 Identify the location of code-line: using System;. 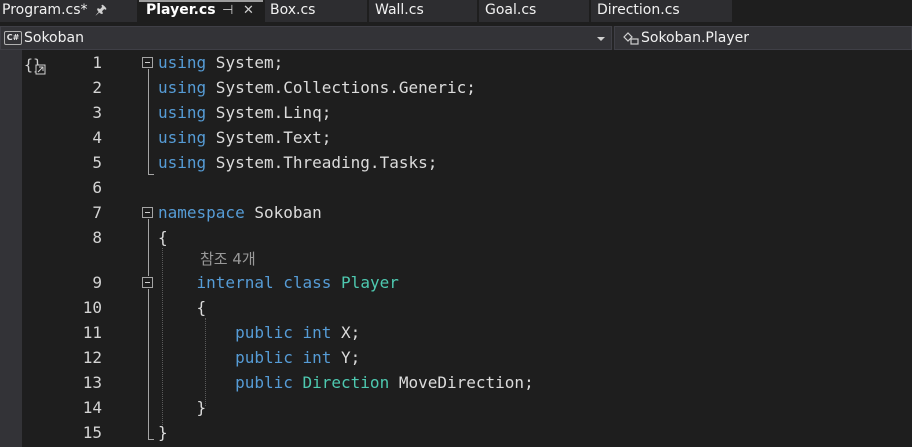
(220, 62).